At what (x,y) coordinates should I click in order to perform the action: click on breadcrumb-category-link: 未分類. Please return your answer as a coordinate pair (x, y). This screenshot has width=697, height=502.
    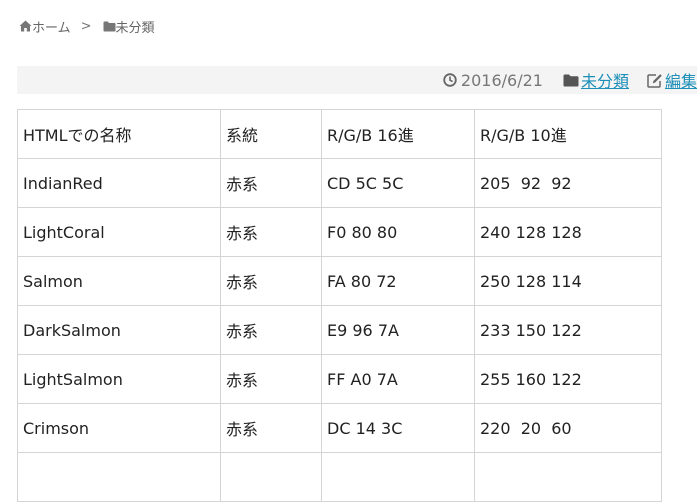
    Looking at the image, I should click on (129, 26).